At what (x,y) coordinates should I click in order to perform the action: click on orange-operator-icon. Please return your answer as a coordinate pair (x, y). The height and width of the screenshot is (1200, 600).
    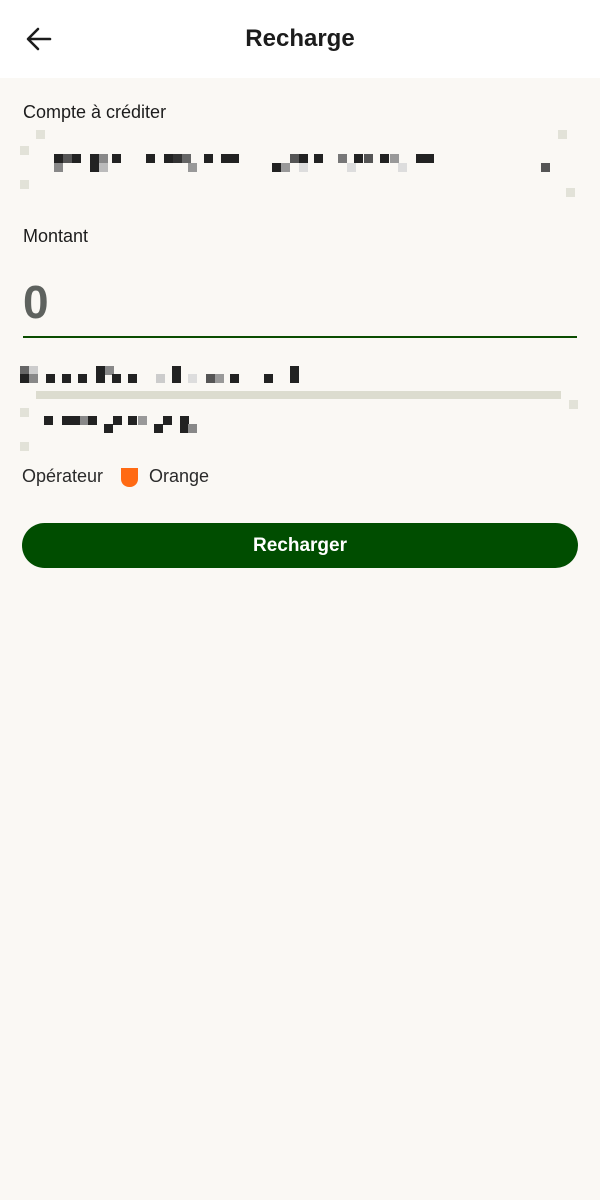
    Looking at the image, I should click on (129, 477).